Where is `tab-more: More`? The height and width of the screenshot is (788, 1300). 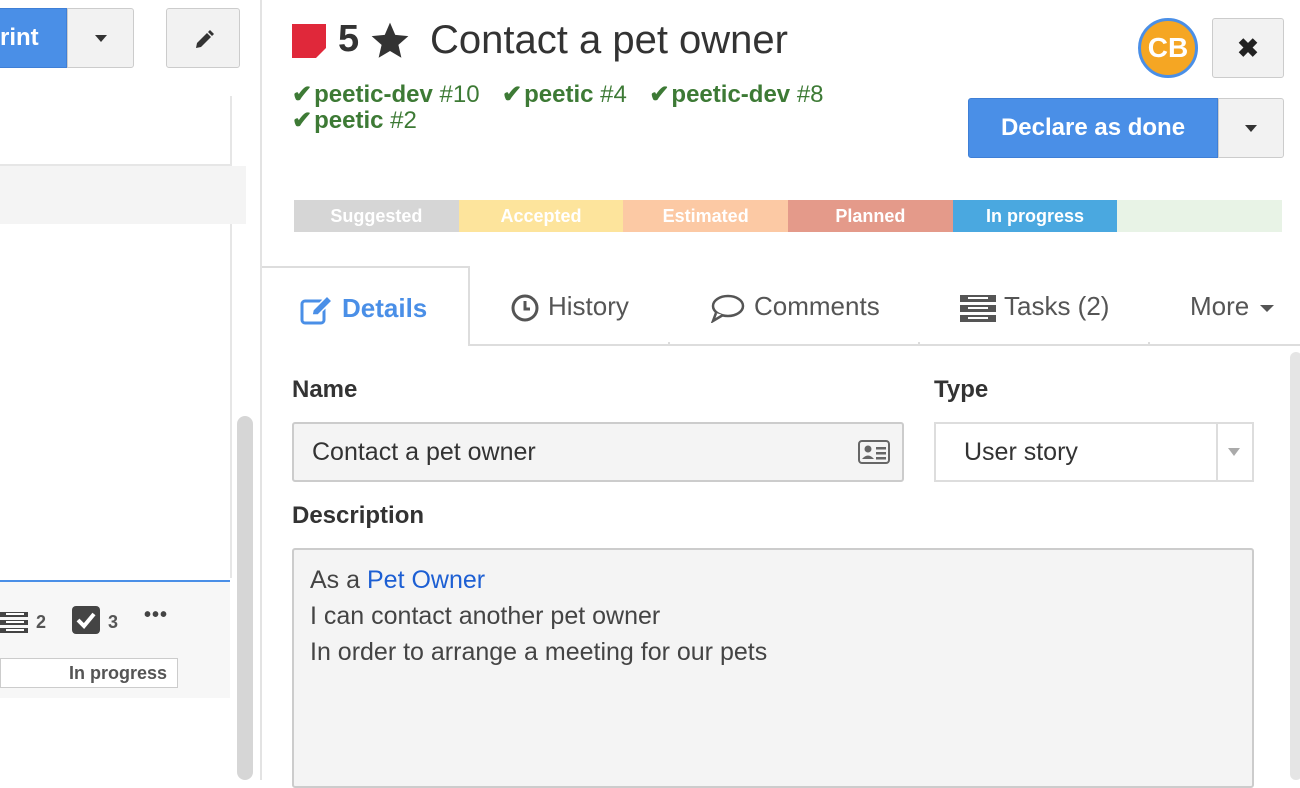 tab-more: More is located at coordinates (1232, 306).